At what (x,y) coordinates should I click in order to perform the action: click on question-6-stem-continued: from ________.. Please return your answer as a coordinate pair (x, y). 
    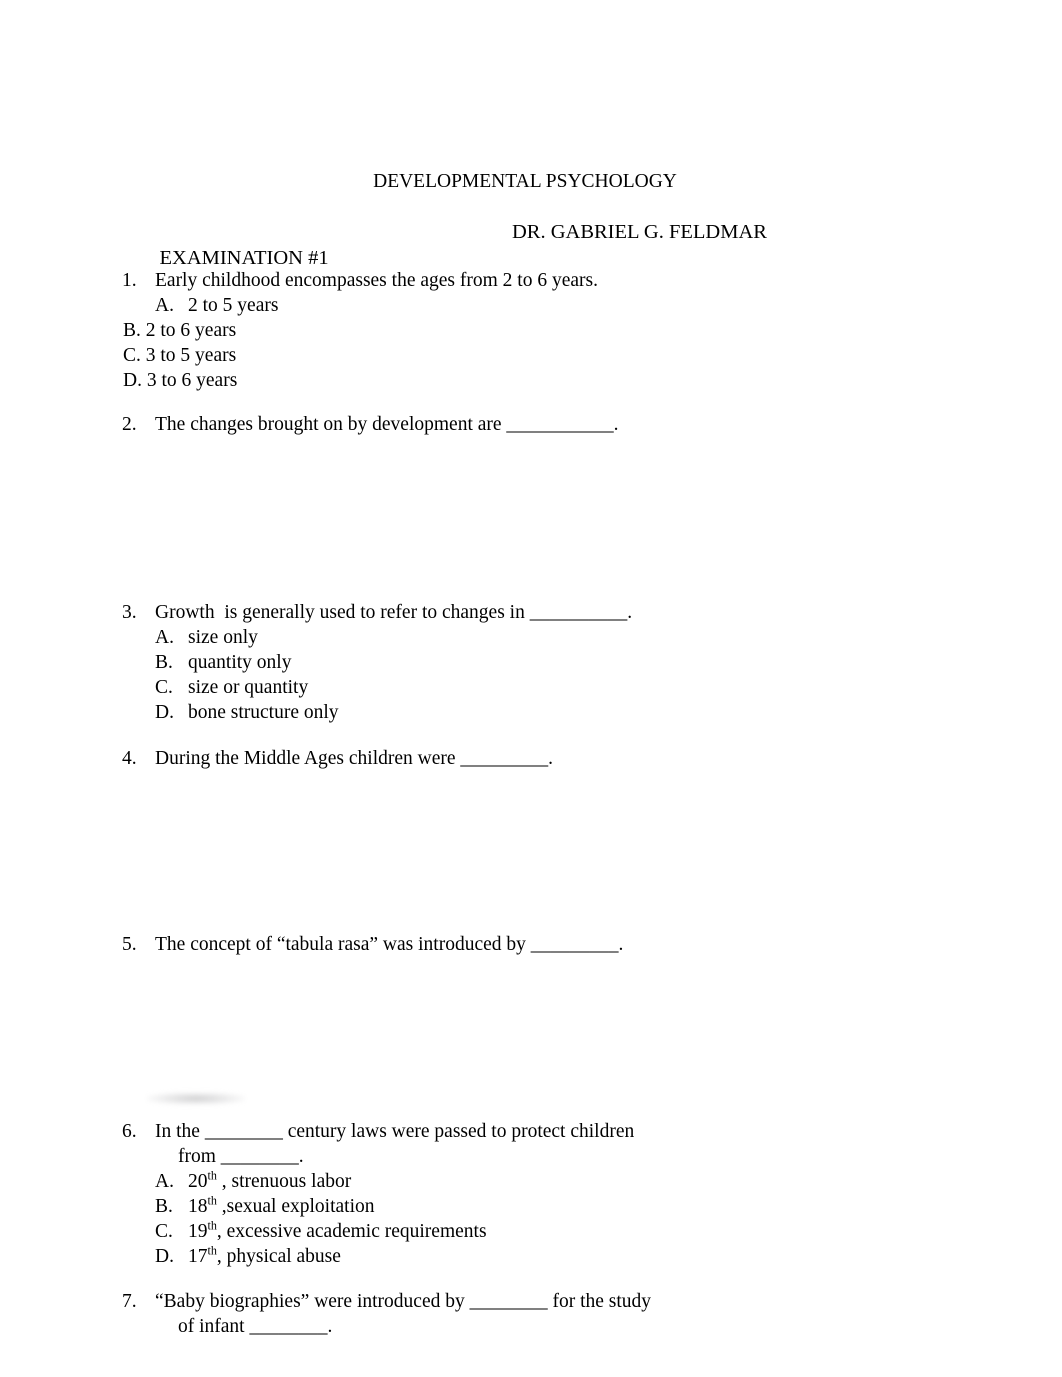
    Looking at the image, I should click on (241, 1156).